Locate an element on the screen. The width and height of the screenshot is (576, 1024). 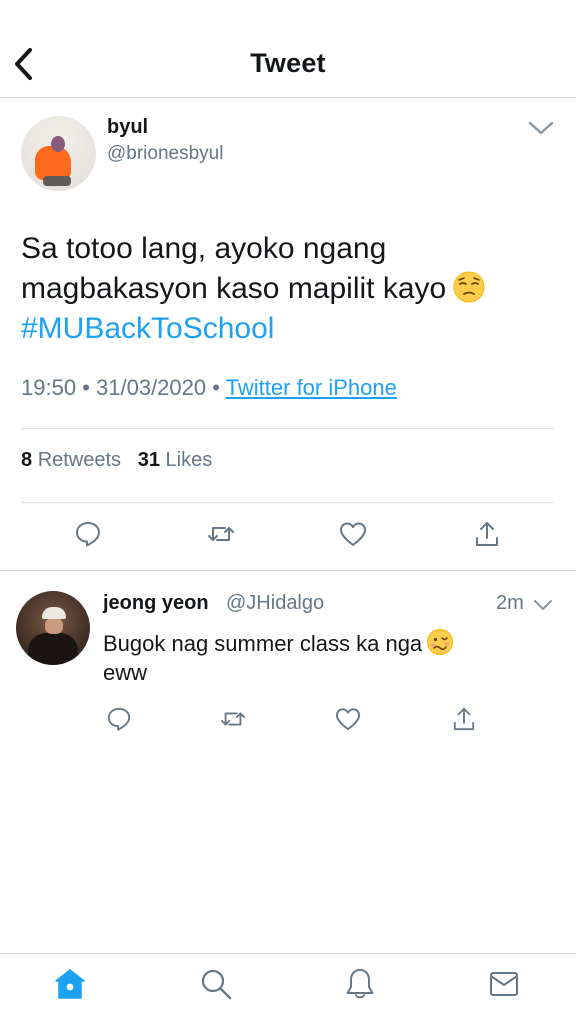
likes-stat: 31 Likes is located at coordinates (175, 460).